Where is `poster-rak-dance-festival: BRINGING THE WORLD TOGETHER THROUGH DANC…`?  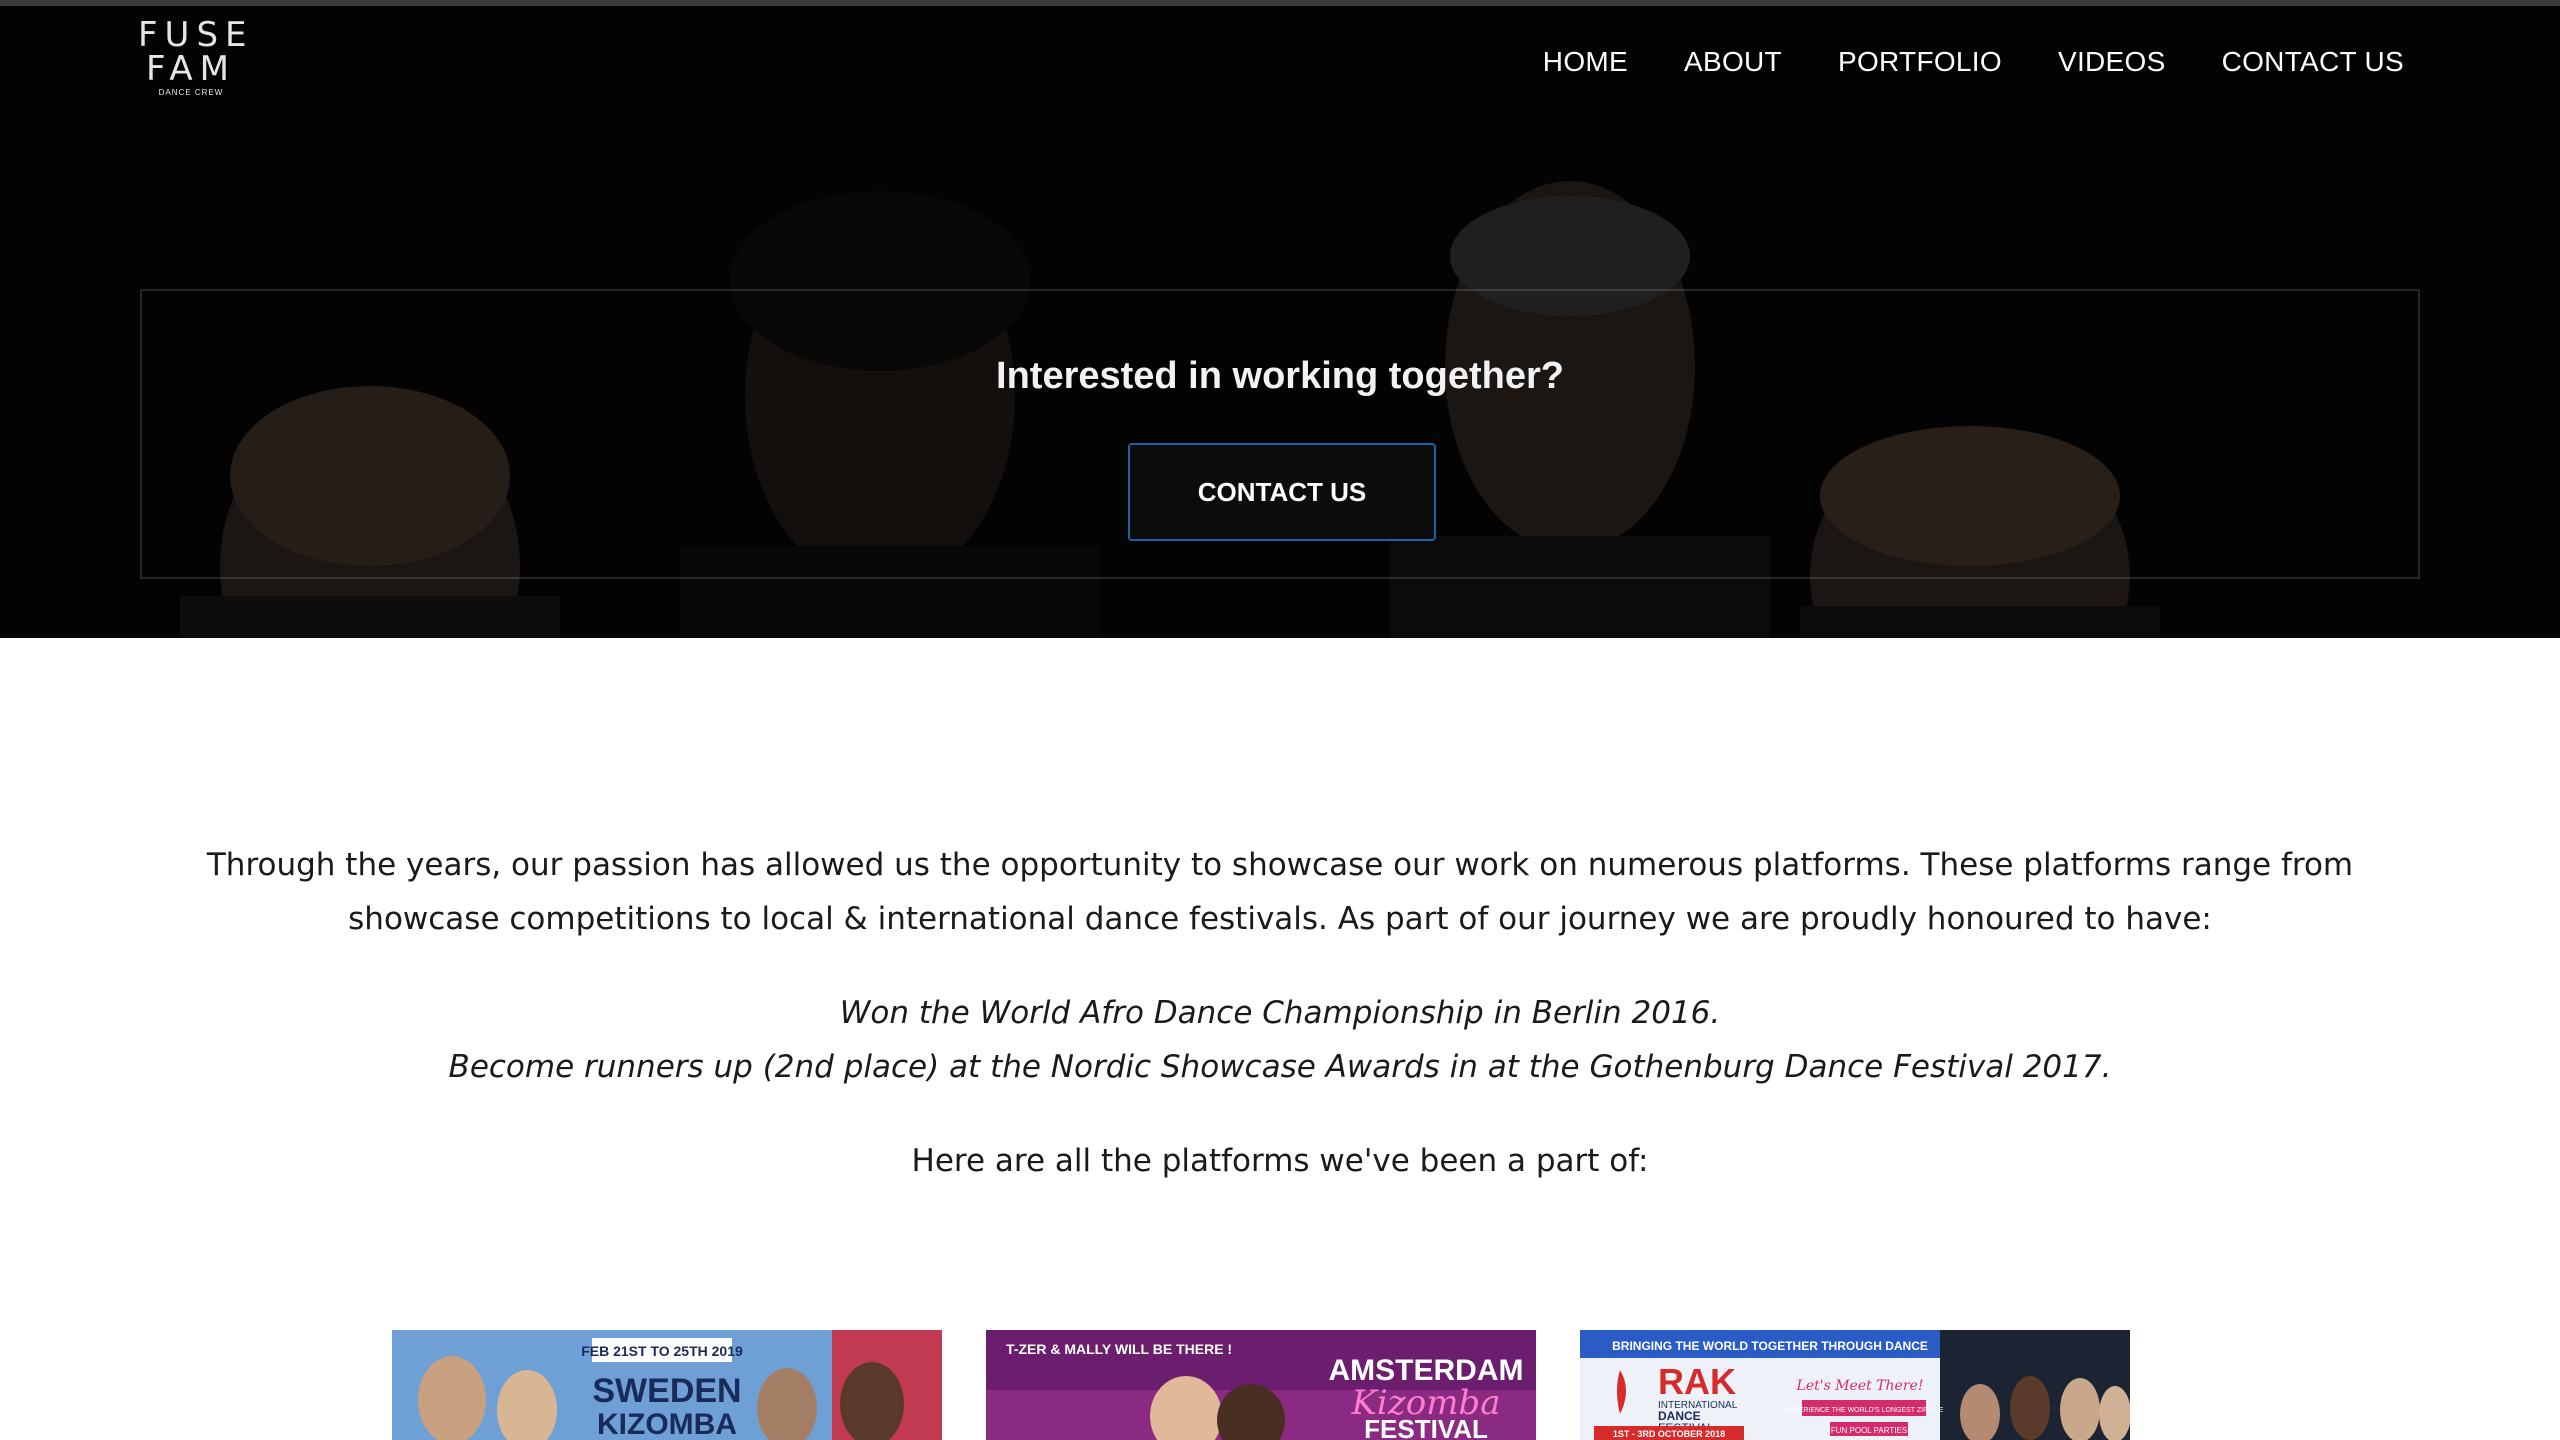 poster-rak-dance-festival: BRINGING THE WORLD TOGETHER THROUGH DANC… is located at coordinates (1855, 1385).